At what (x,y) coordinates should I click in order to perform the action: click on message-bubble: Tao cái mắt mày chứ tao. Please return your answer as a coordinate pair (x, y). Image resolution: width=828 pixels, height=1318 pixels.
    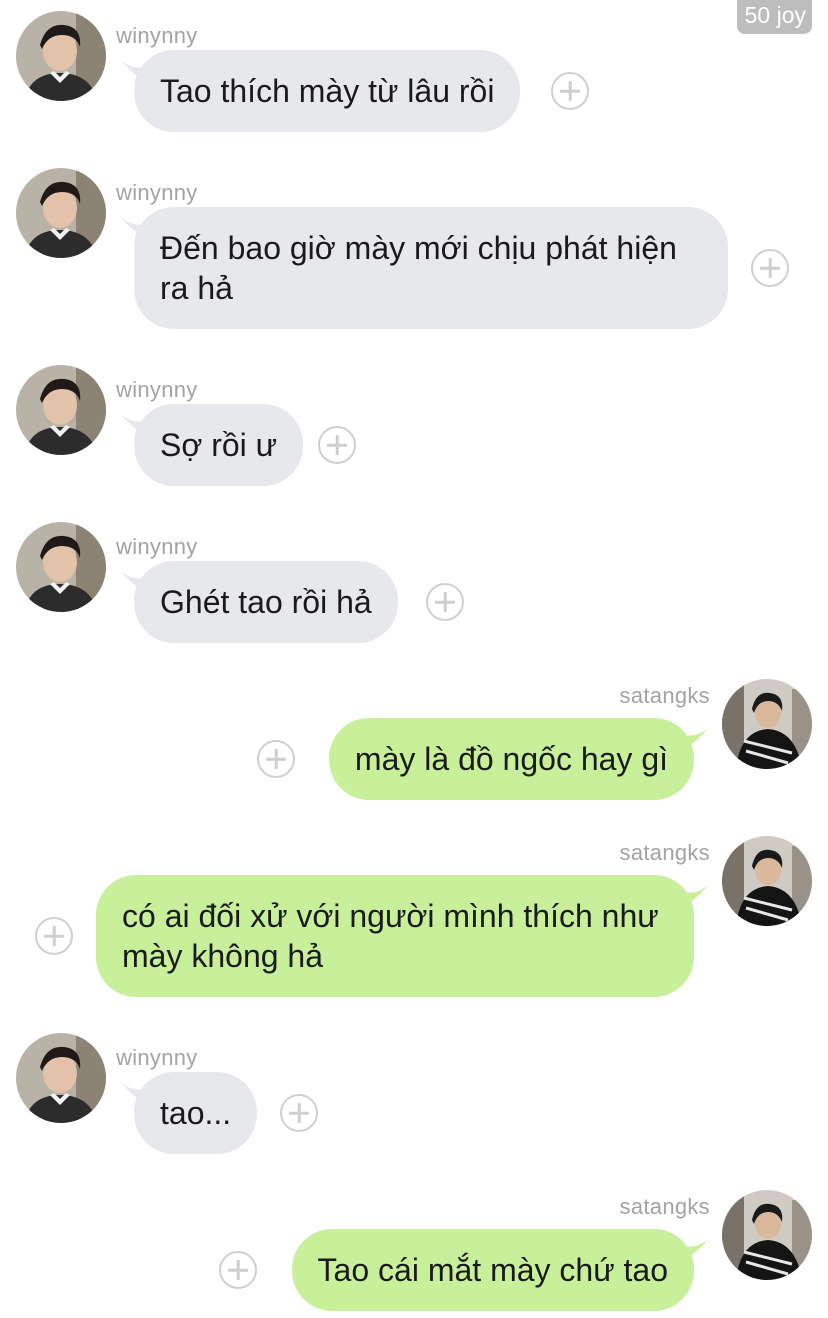
    Looking at the image, I should click on (492, 1270).